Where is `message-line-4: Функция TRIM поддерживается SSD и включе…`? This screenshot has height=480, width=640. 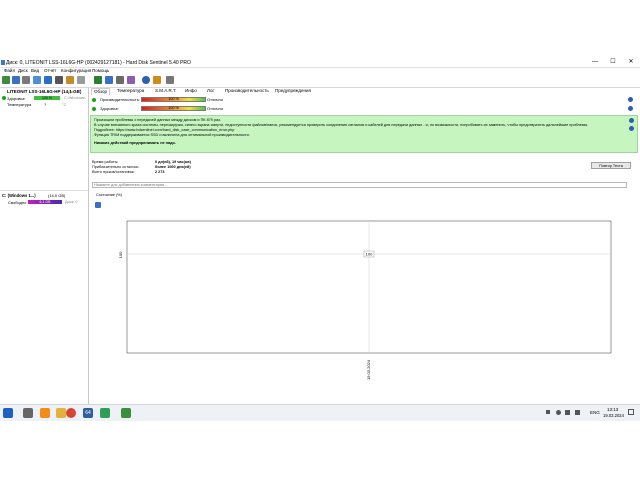
message-line-4: Функция TRIM поддерживается SSD и включе… is located at coordinates (172, 135).